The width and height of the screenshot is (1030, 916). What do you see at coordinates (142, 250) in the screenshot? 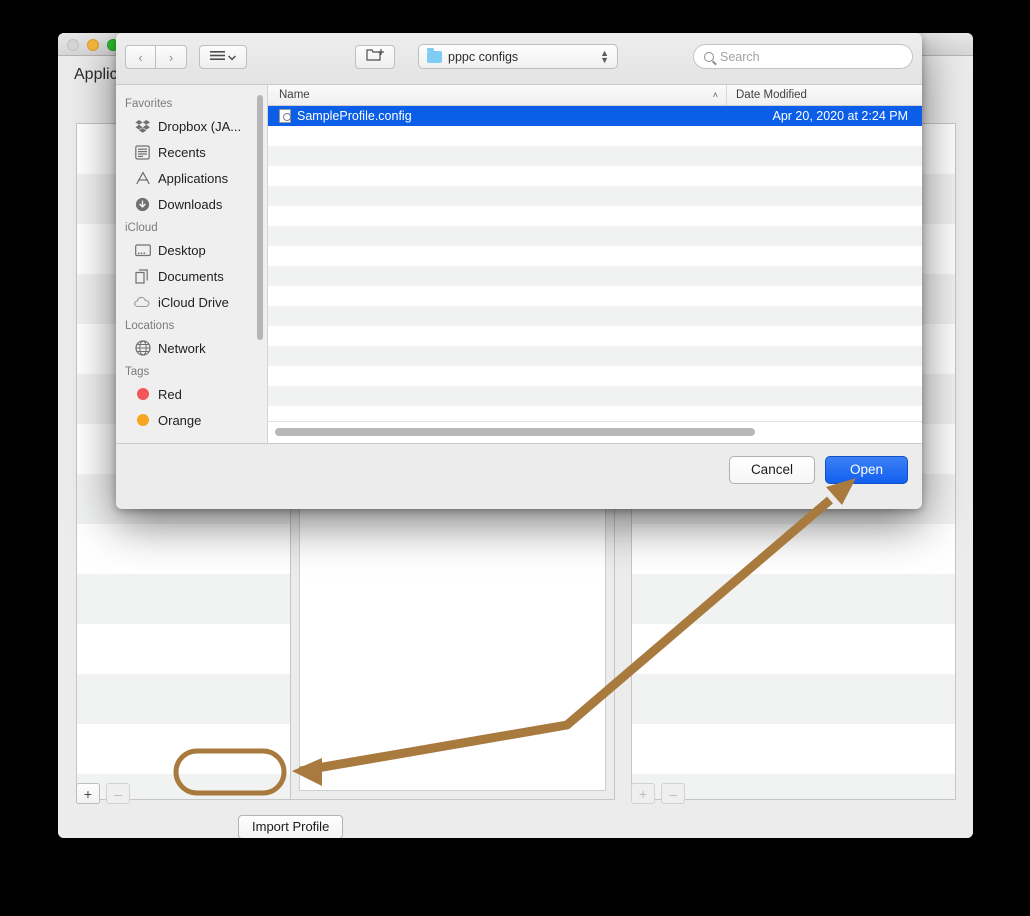
I see `desktop-icon` at bounding box center [142, 250].